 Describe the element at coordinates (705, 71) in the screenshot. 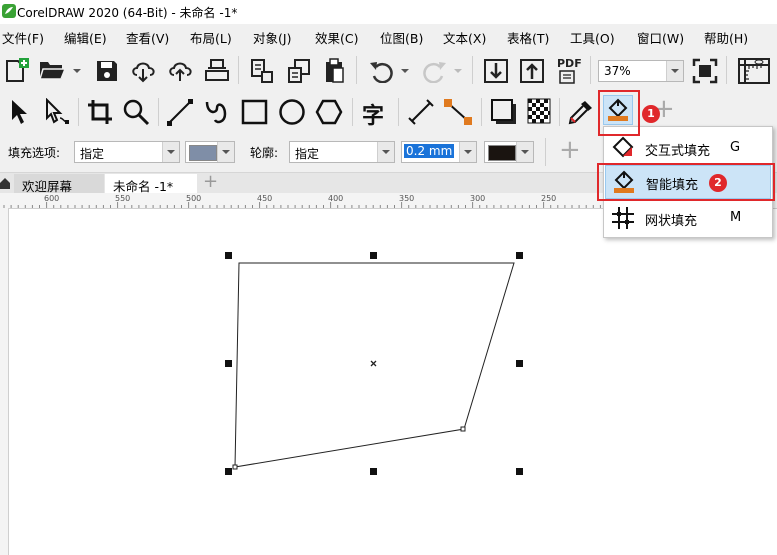

I see `full-screen-icon` at that location.